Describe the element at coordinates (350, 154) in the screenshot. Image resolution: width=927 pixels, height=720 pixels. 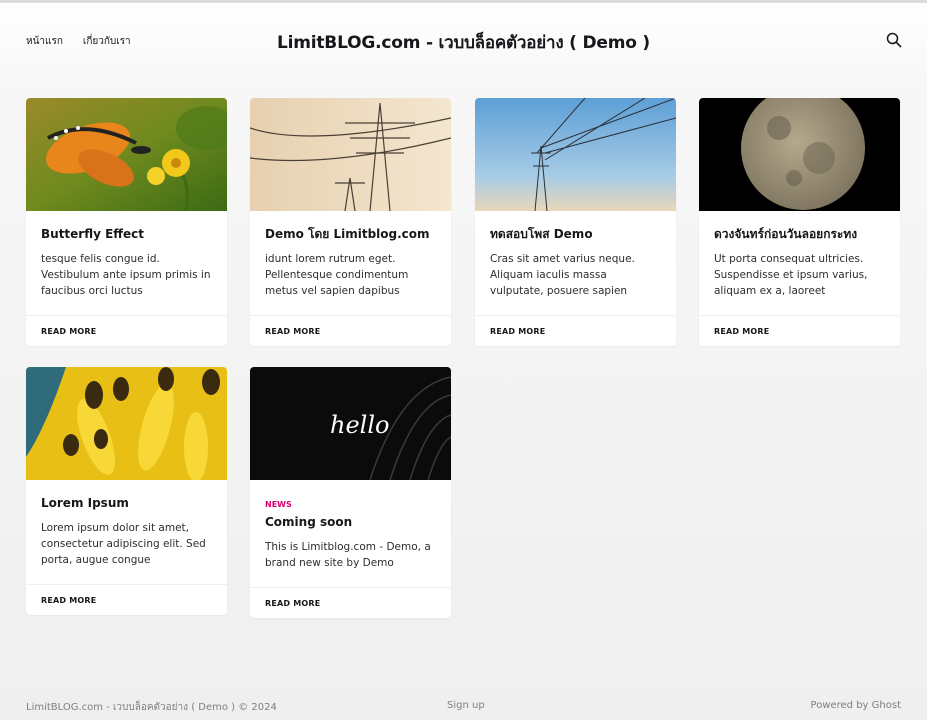
I see `power-towers-image` at that location.